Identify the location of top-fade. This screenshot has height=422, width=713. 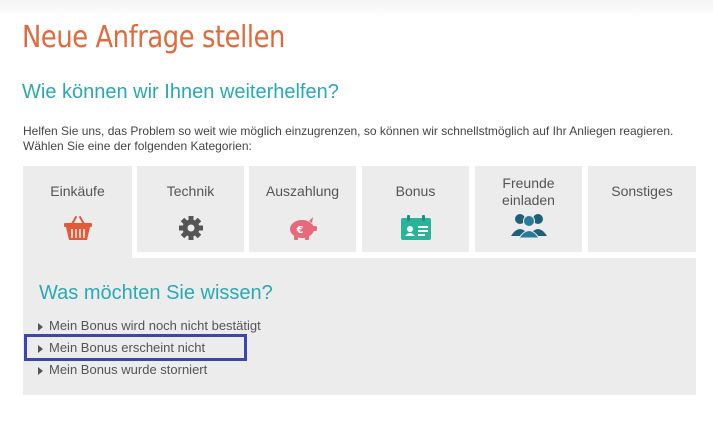
(356, 9).